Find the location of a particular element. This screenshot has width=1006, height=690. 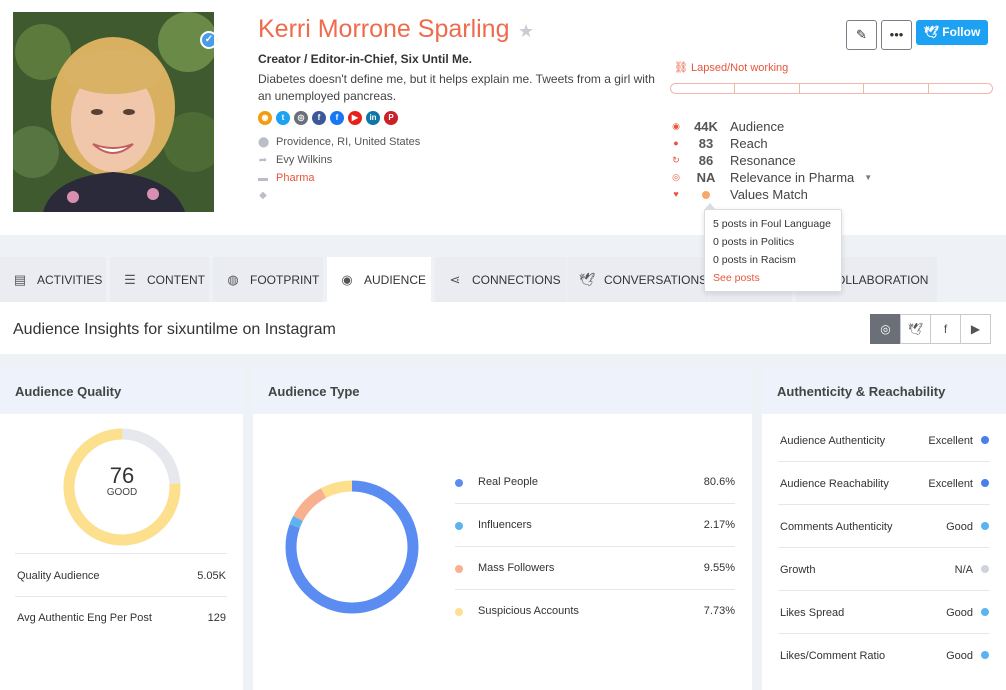

twitter-icon: t is located at coordinates (283, 118).